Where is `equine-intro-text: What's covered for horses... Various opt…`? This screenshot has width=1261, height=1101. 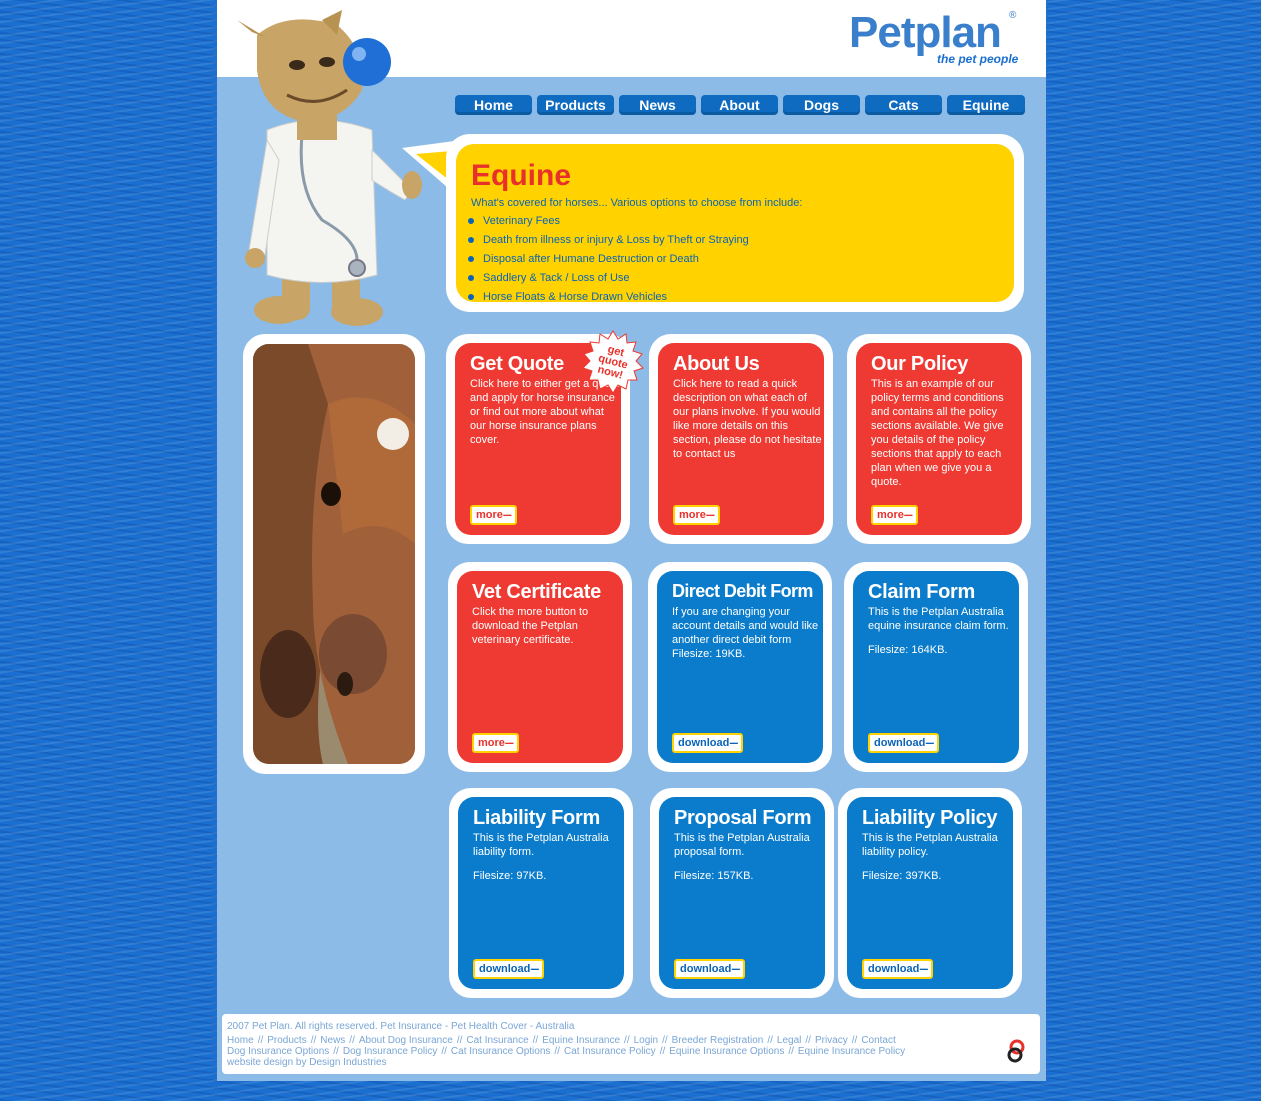
equine-intro-text: What's covered for horses... Various opt… is located at coordinates (637, 203).